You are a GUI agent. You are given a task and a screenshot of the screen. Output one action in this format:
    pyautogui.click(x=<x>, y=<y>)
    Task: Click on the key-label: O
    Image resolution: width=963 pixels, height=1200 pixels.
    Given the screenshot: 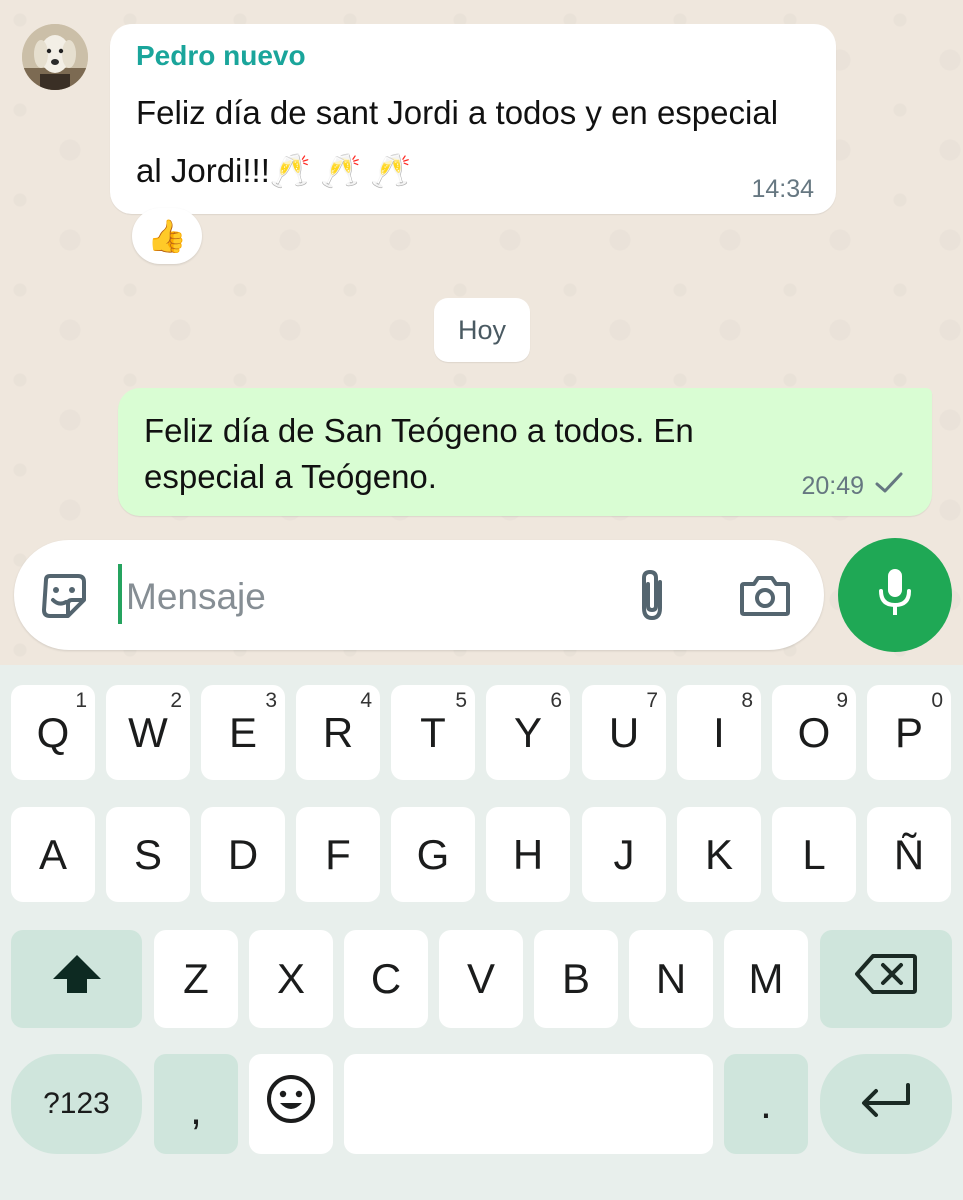 What is the action you would take?
    pyautogui.click(x=814, y=732)
    